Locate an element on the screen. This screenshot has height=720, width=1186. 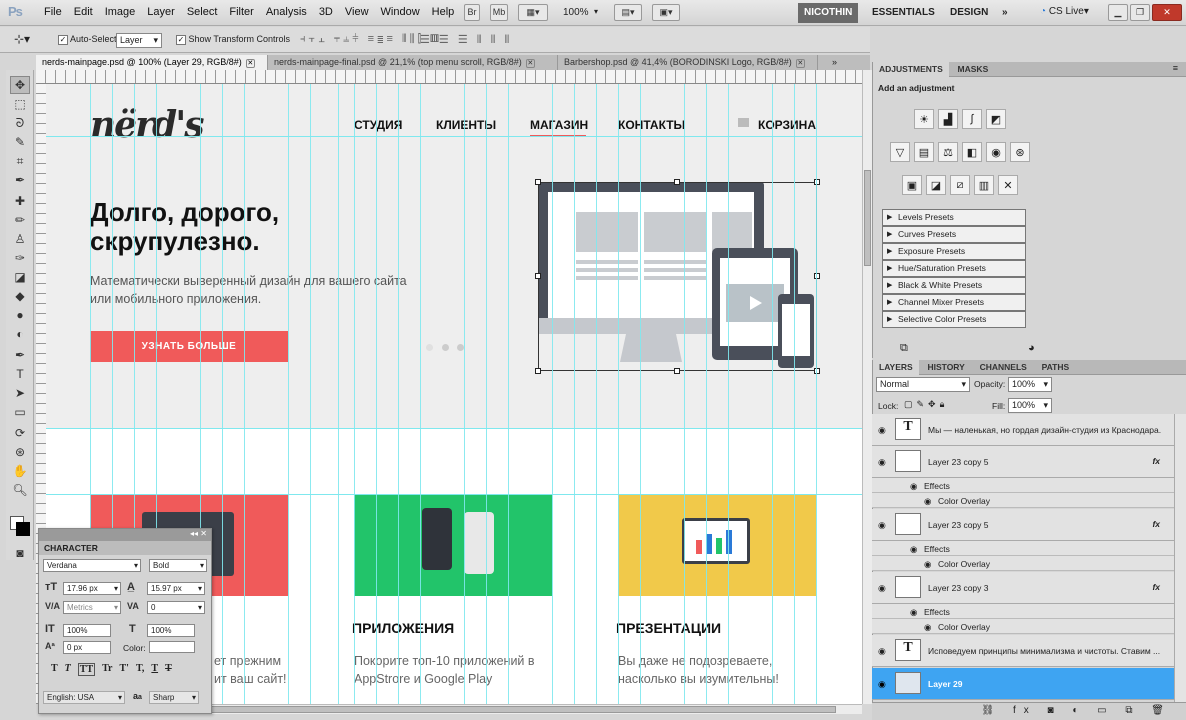
zoom-tool-icon: 🔍︎ is located at coordinates (20, 490).